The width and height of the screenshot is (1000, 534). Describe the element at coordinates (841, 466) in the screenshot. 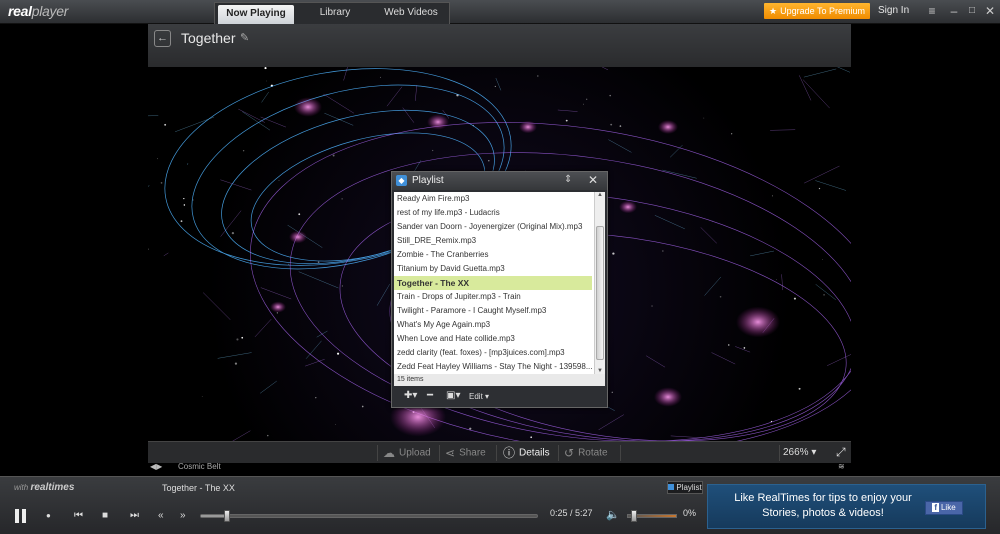

I see `wave-icon: ≋` at that location.